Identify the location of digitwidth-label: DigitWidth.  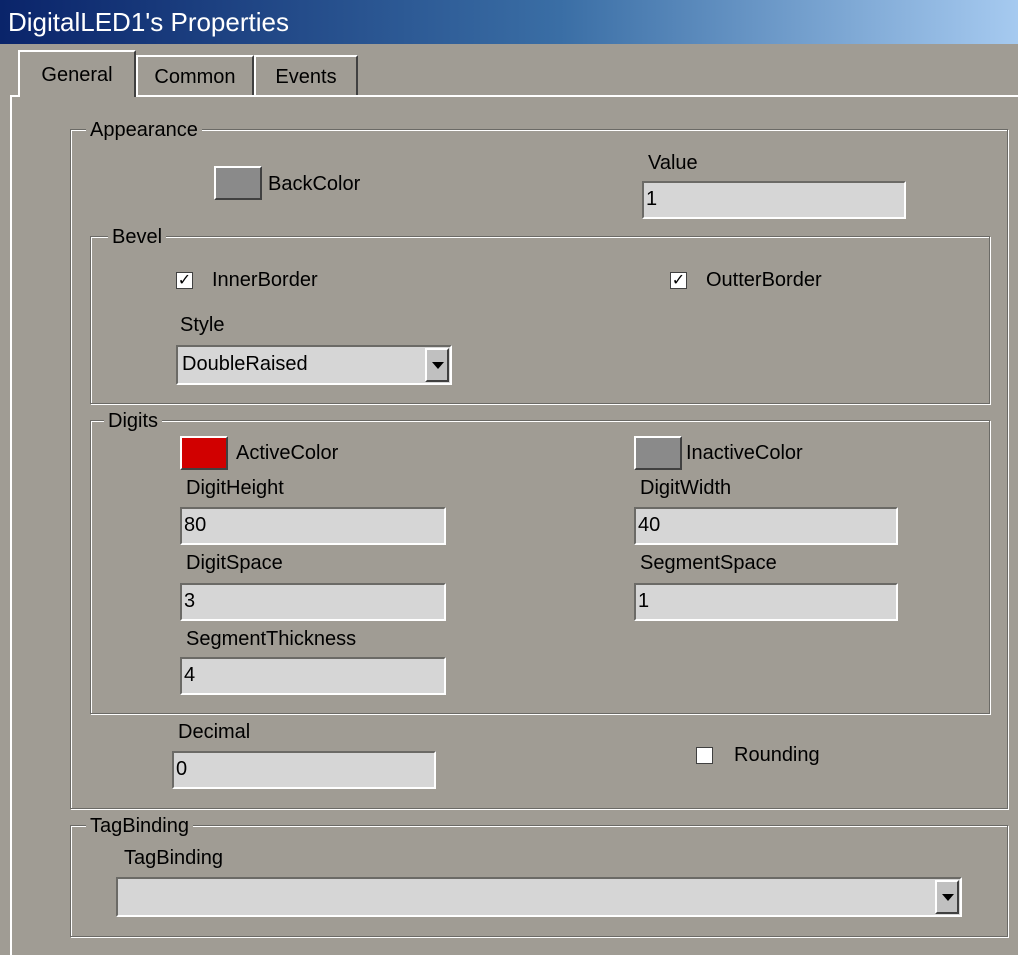
(686, 488).